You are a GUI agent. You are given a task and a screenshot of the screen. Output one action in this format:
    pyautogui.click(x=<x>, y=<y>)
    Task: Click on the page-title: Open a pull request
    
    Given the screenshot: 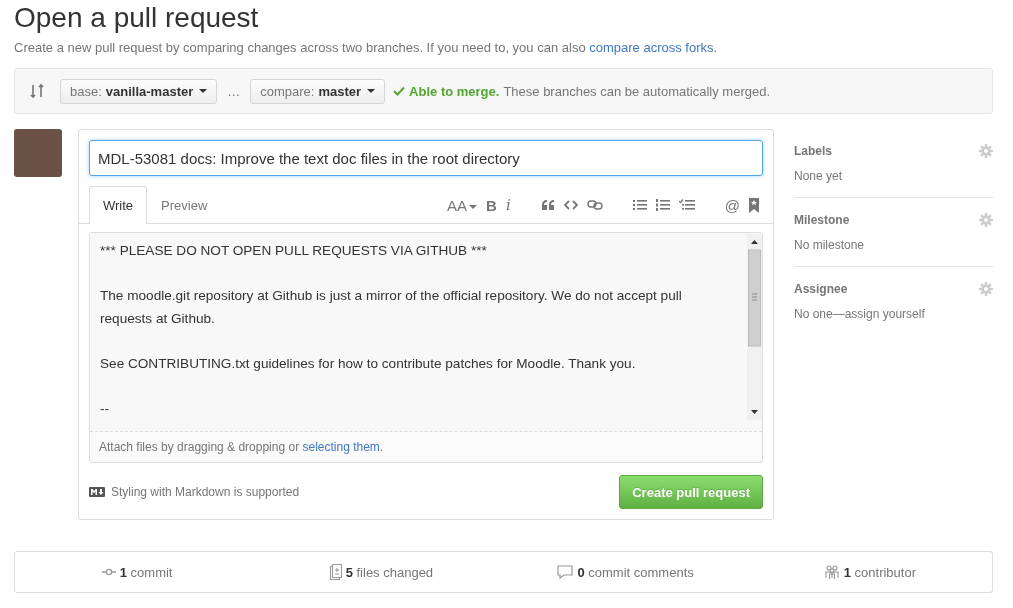 What is the action you would take?
    pyautogui.click(x=137, y=18)
    